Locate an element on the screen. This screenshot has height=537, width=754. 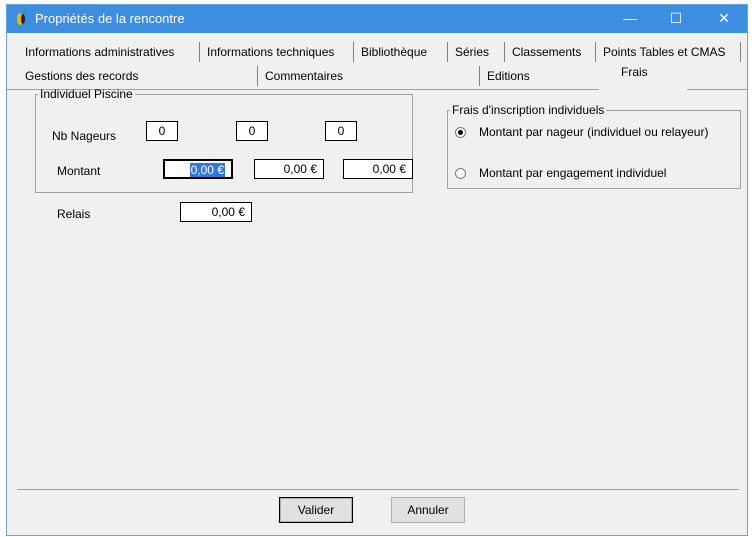
annuler-button: Annuler is located at coordinates (428, 510).